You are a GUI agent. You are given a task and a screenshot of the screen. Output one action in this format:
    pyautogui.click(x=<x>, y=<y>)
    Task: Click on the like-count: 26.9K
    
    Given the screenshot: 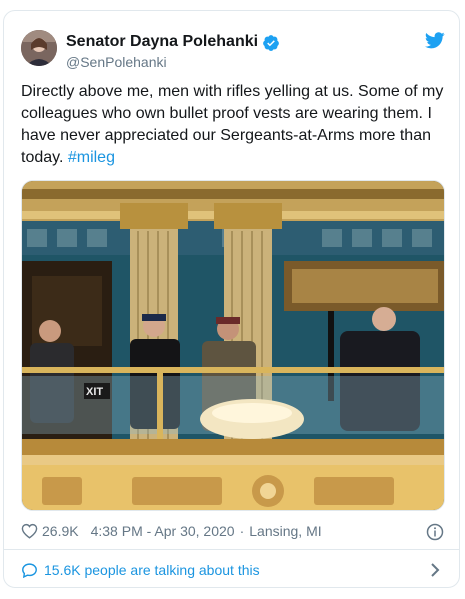 What is the action you would take?
    pyautogui.click(x=60, y=531)
    